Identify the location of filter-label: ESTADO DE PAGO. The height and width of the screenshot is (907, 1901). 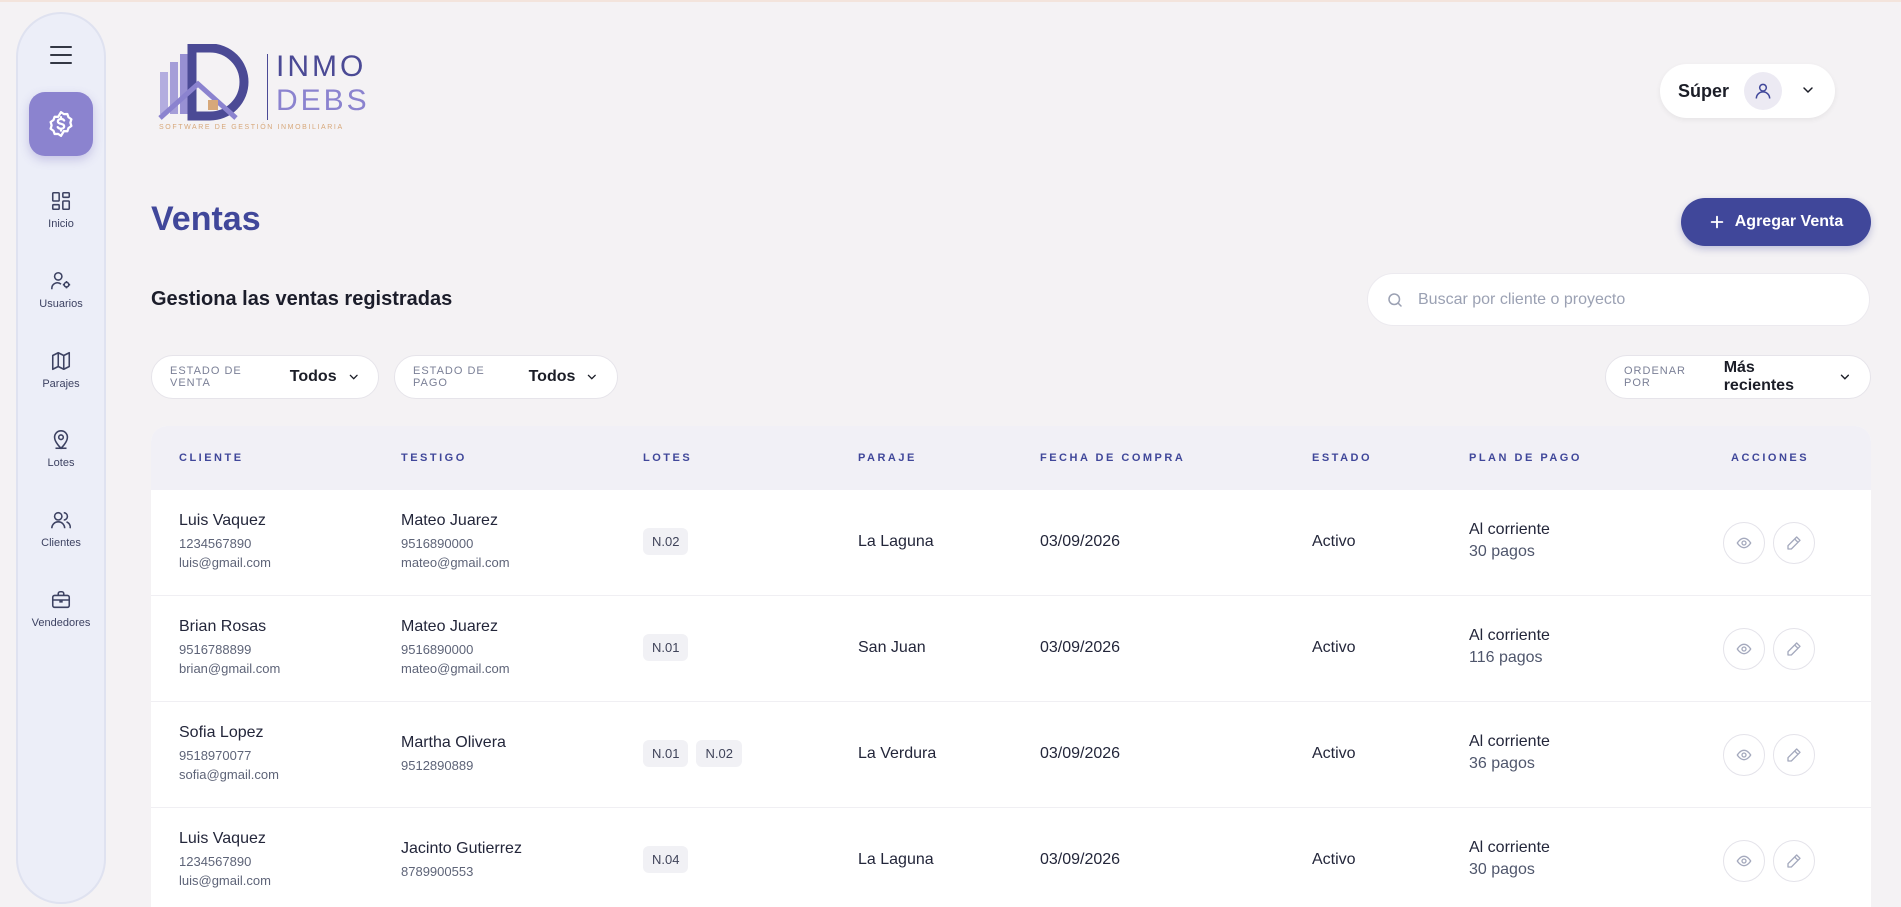
(449, 377).